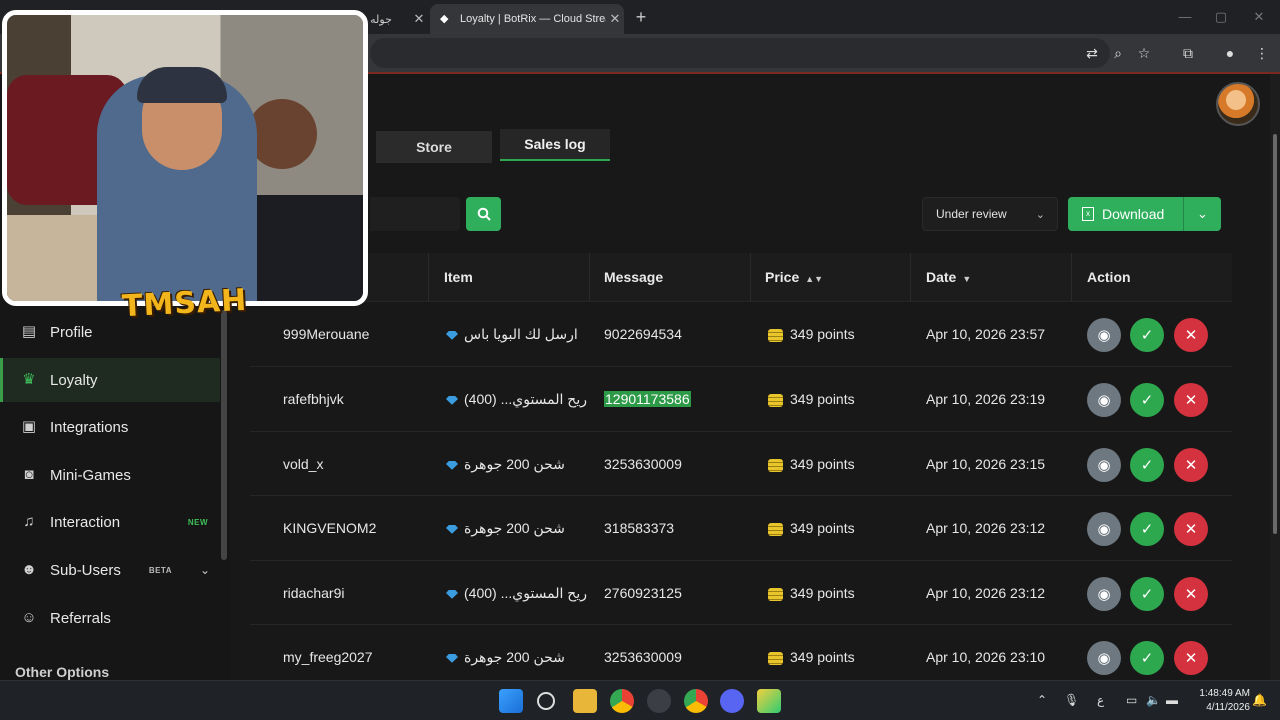 The image size is (1280, 720). Describe the element at coordinates (1259, 700) in the screenshot. I see `notification-bell-icon: 🔔` at that location.